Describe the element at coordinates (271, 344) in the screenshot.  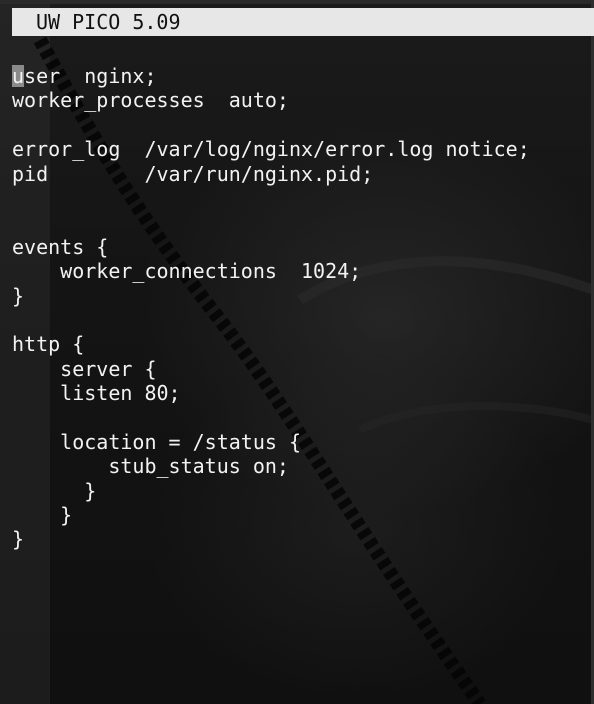
I see `code-line: http {` at that location.